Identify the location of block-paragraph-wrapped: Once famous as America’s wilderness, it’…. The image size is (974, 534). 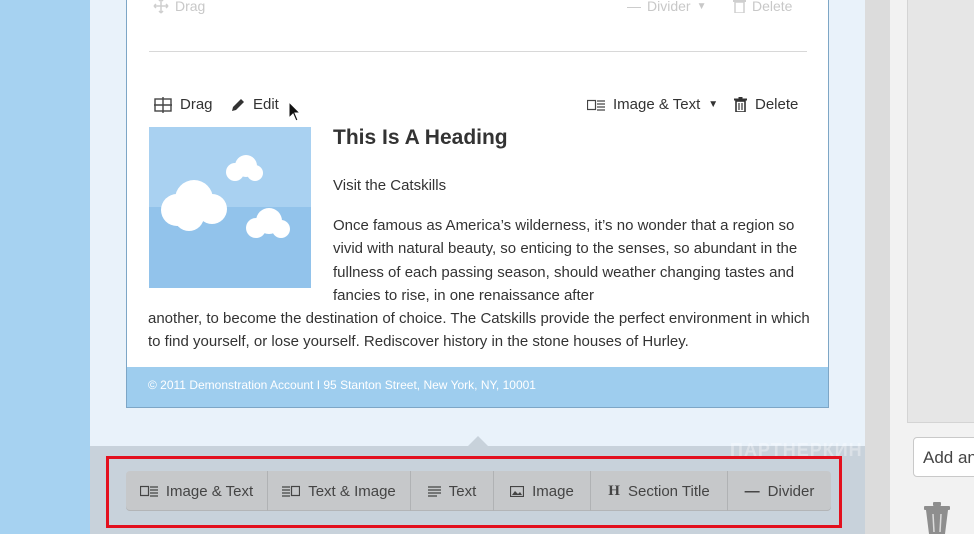
(565, 260).